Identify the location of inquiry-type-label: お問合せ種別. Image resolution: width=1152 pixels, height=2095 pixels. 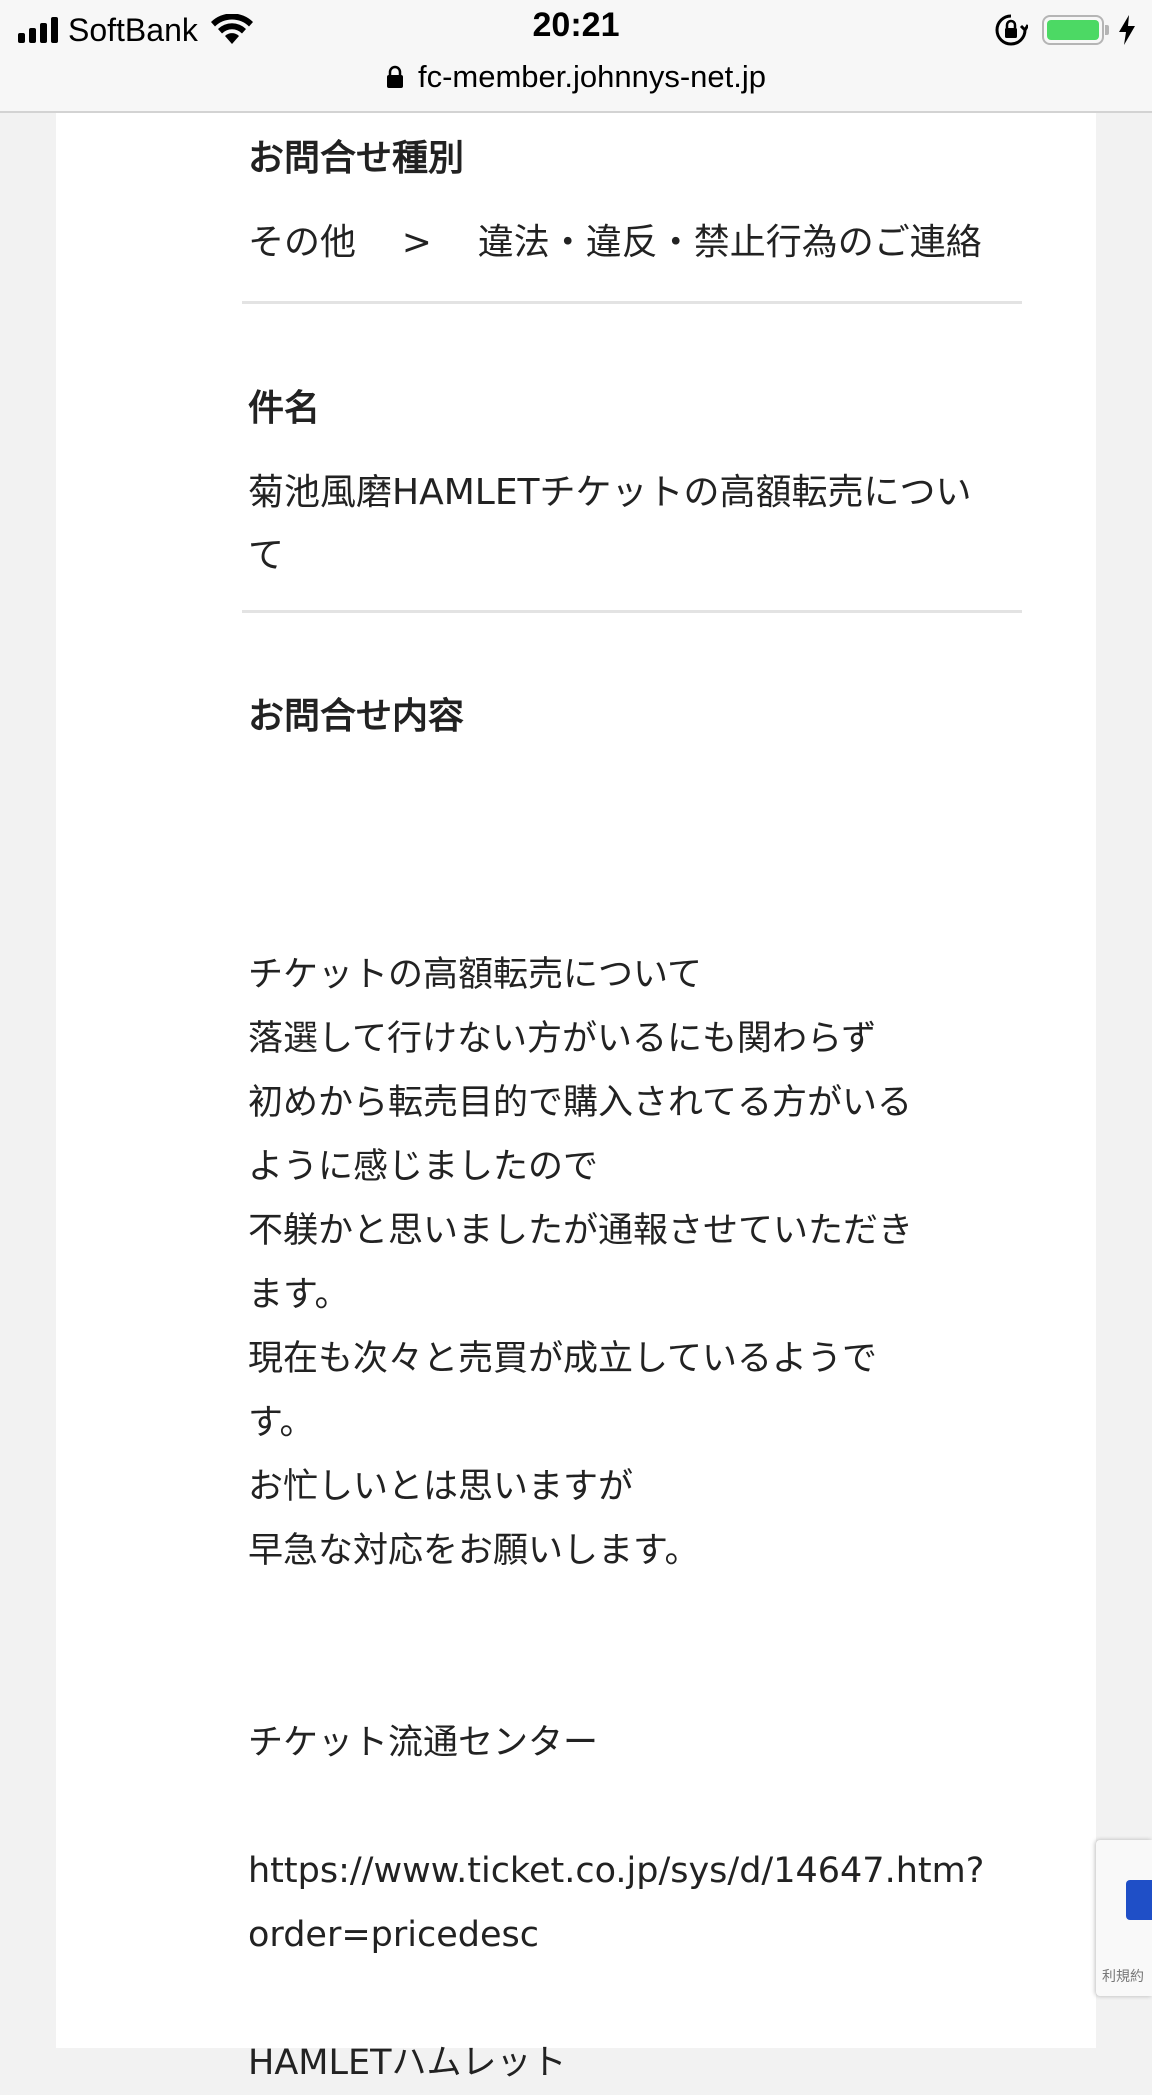
(356, 158).